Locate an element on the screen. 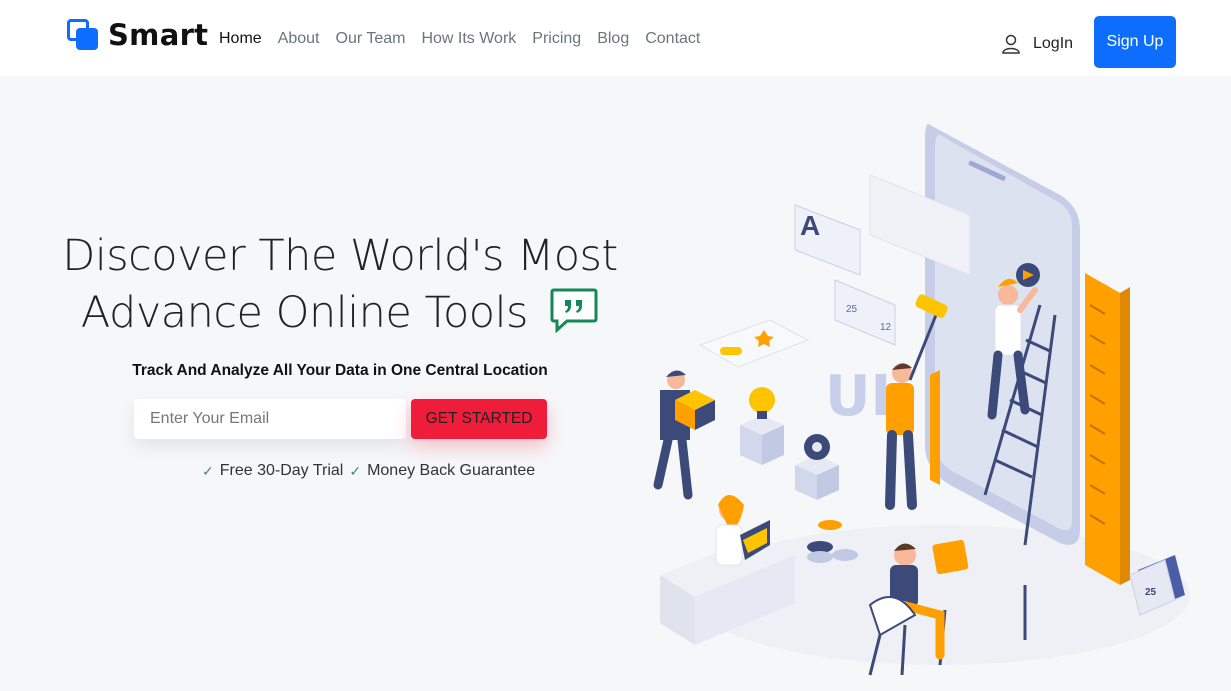  nav-home: Home is located at coordinates (240, 39).